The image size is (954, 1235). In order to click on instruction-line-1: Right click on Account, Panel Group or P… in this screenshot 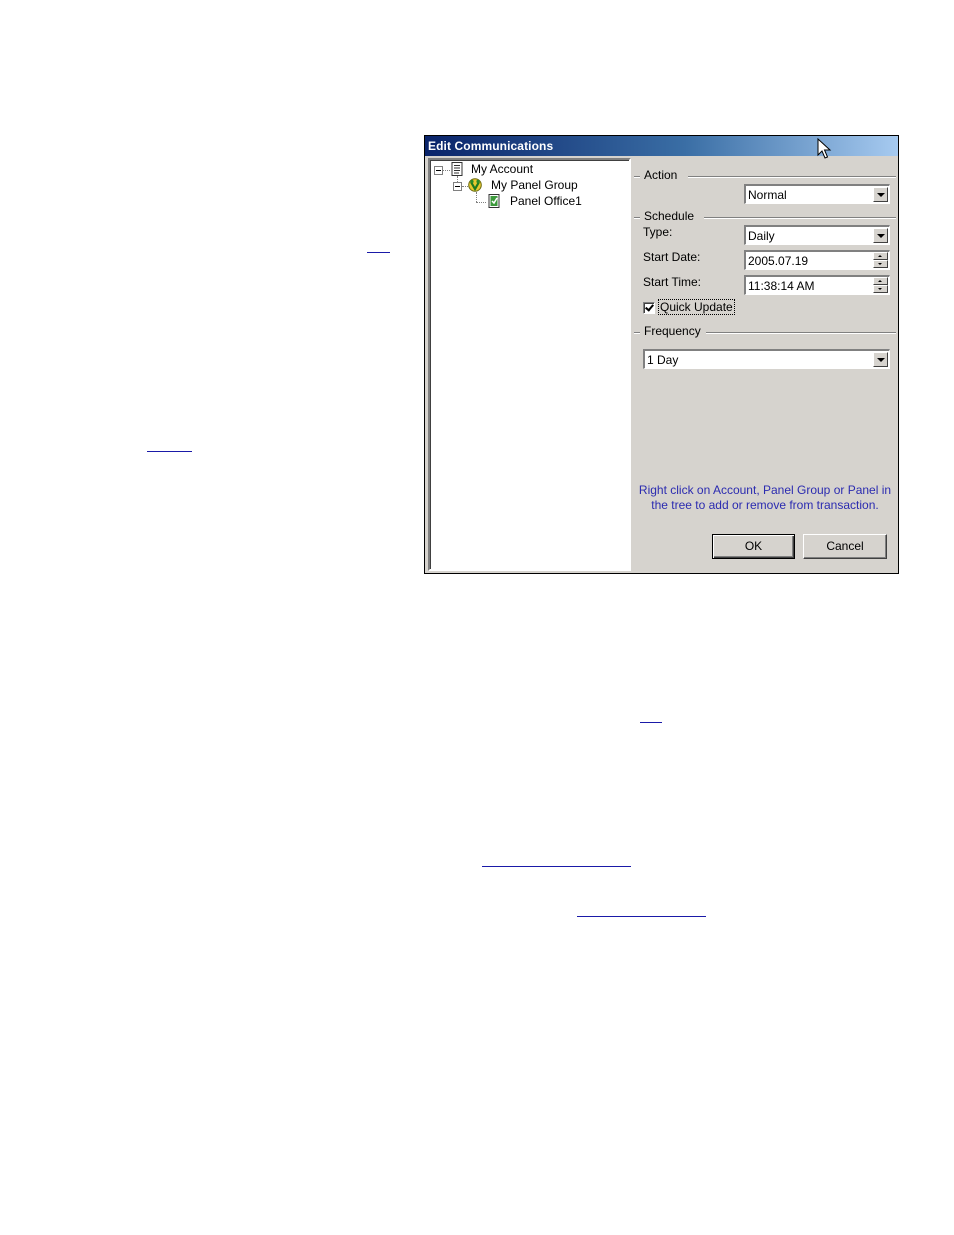, I will do `click(765, 490)`.